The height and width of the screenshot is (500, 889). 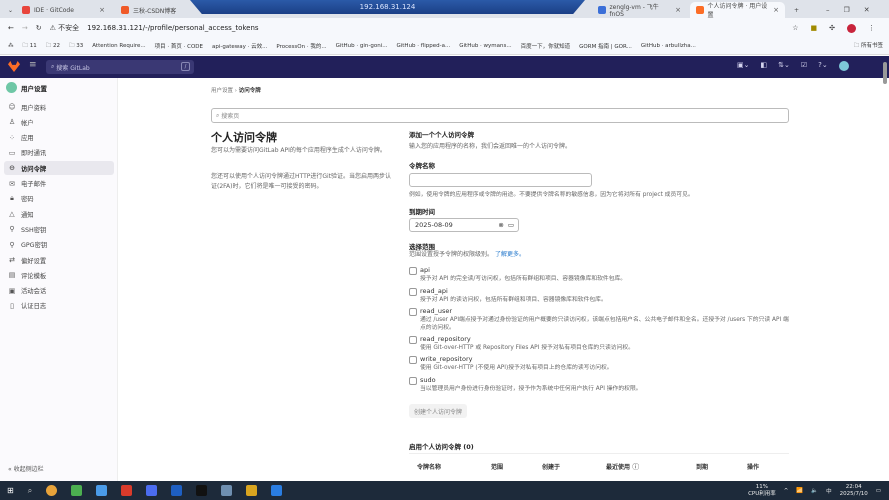 I want to click on profile-avatar, so click(x=851, y=28).